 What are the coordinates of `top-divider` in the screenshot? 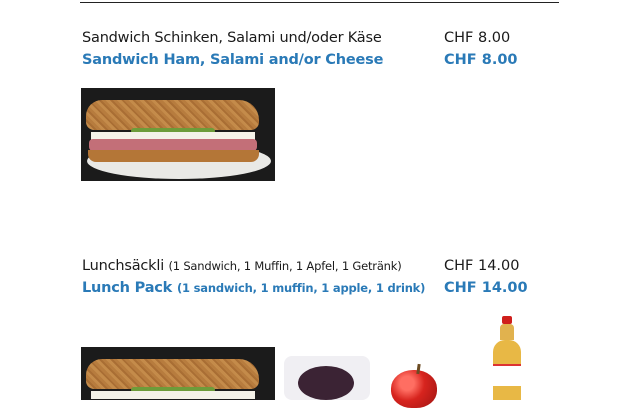 It's located at (319, 2).